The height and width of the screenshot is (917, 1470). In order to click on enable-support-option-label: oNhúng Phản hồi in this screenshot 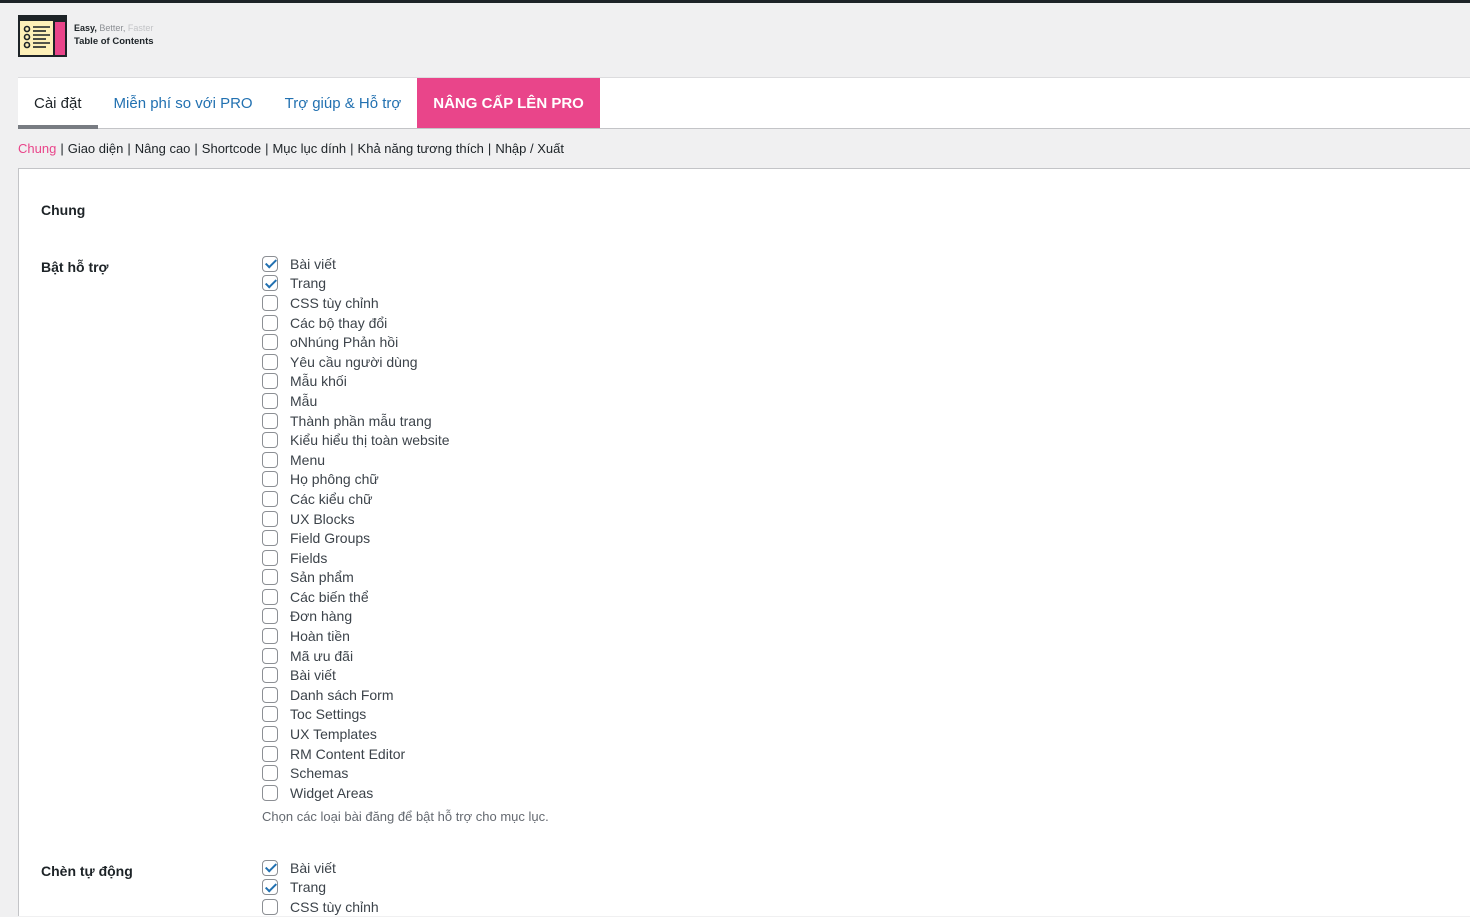, I will do `click(344, 342)`.